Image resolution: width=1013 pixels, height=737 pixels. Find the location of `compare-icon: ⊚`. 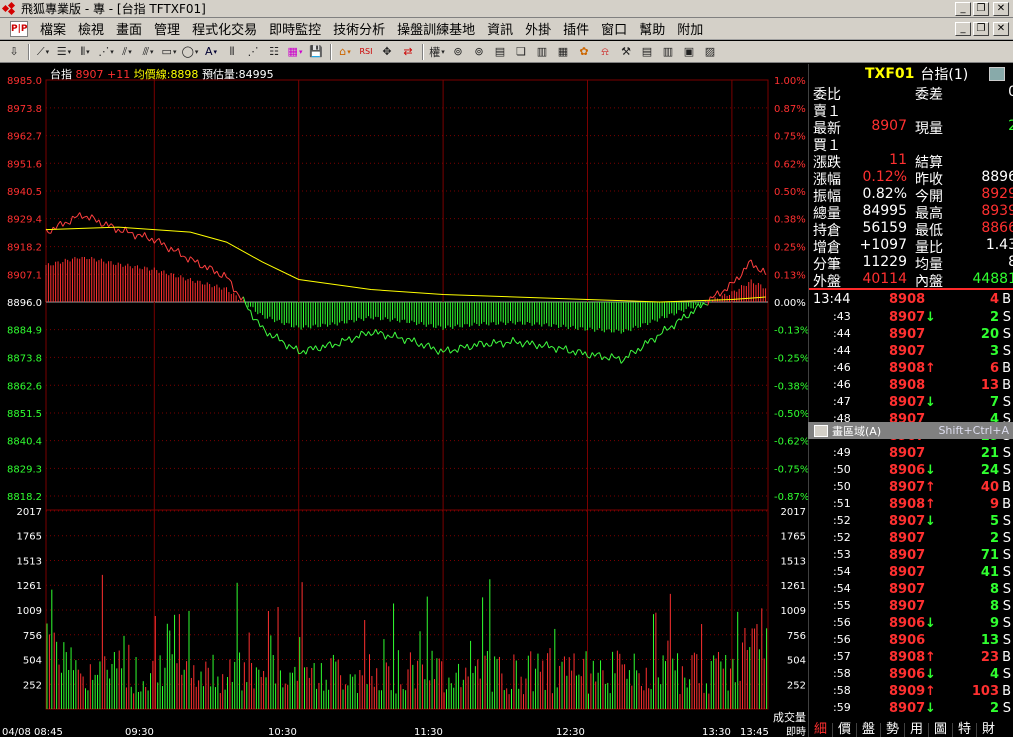

compare-icon: ⊚ is located at coordinates (479, 52).